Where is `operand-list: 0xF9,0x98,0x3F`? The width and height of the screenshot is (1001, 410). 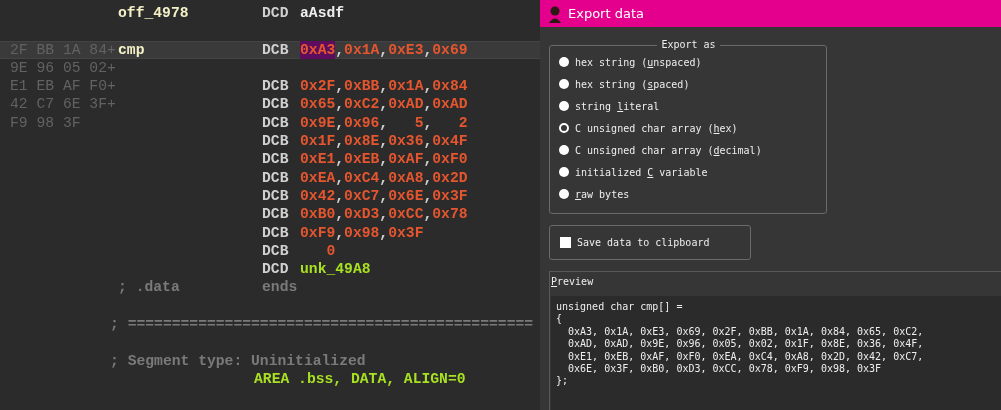
operand-list: 0xF9,0x98,0x3F is located at coordinates (362, 232).